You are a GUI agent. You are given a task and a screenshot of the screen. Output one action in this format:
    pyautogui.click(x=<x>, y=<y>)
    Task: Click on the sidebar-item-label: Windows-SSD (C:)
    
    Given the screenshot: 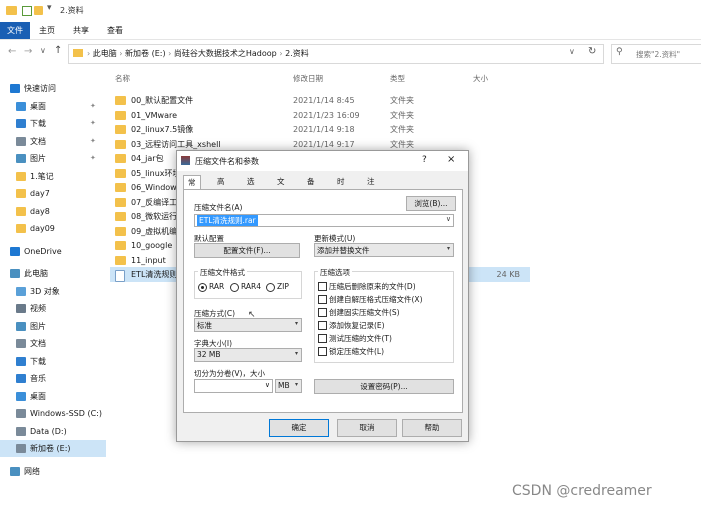 What is the action you would take?
    pyautogui.click(x=66, y=413)
    